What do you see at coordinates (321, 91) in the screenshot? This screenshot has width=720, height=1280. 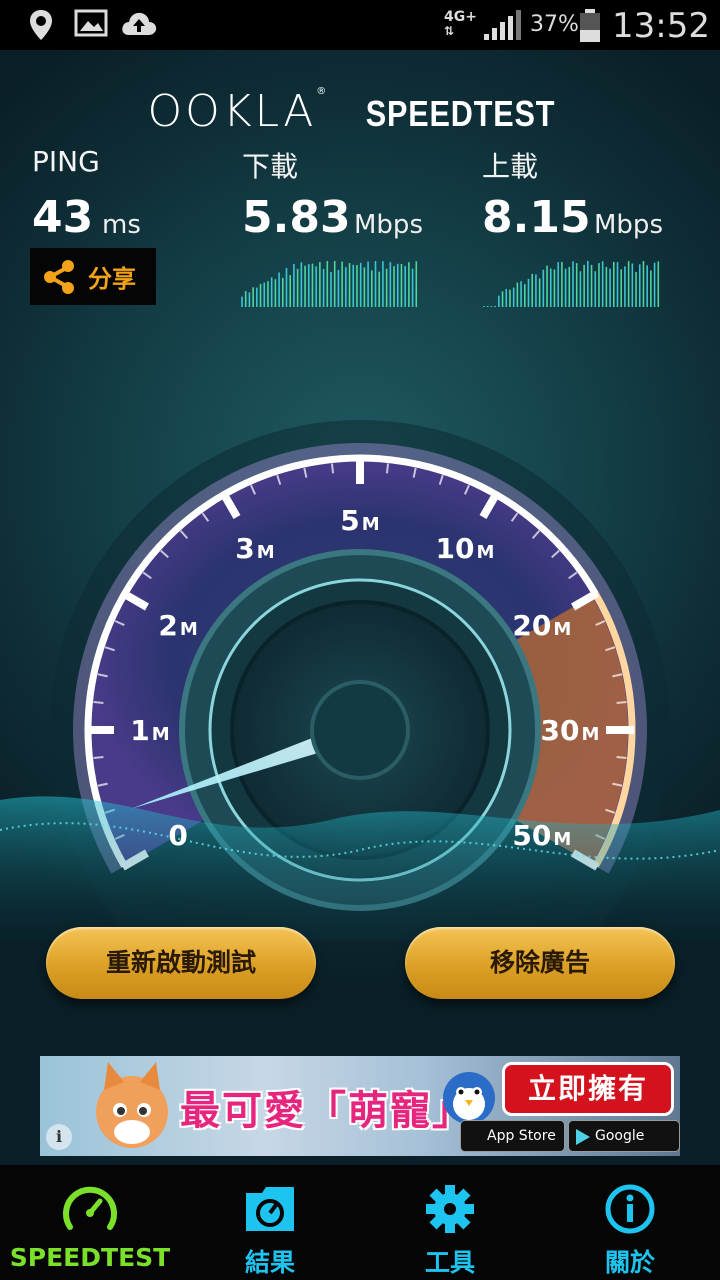 I see `registered-mark: ®` at bounding box center [321, 91].